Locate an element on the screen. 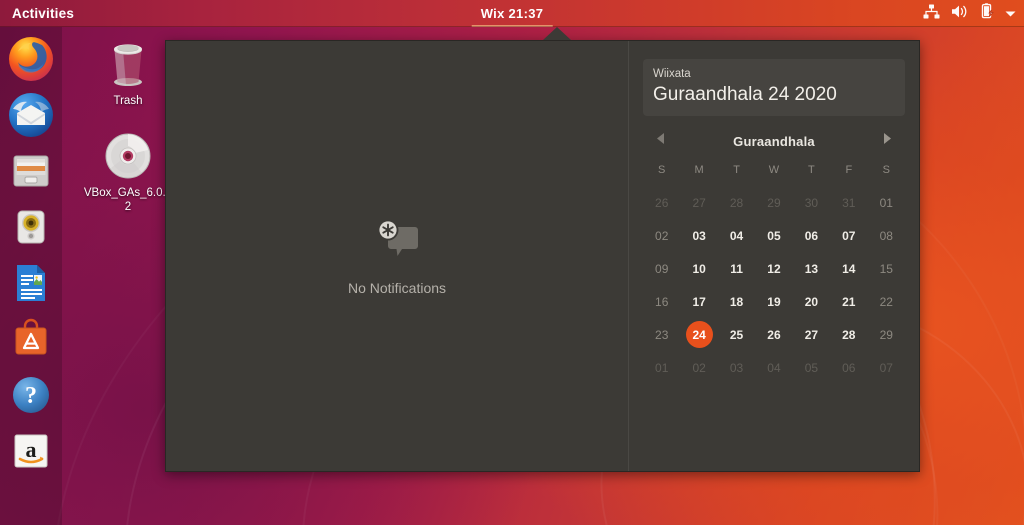 The width and height of the screenshot is (1024, 525). calendar-cell: 19 is located at coordinates (773, 301).